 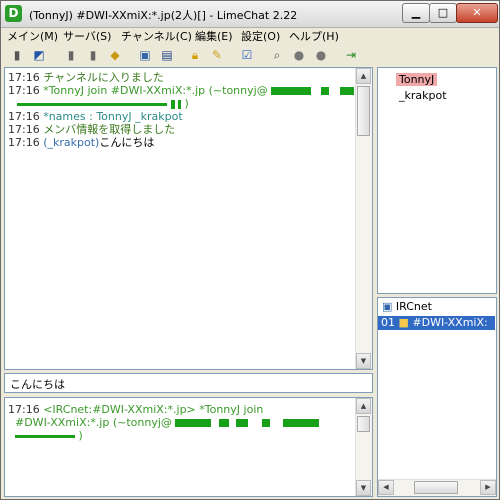 I want to click on minimize-icon: ▁, so click(x=416, y=12).